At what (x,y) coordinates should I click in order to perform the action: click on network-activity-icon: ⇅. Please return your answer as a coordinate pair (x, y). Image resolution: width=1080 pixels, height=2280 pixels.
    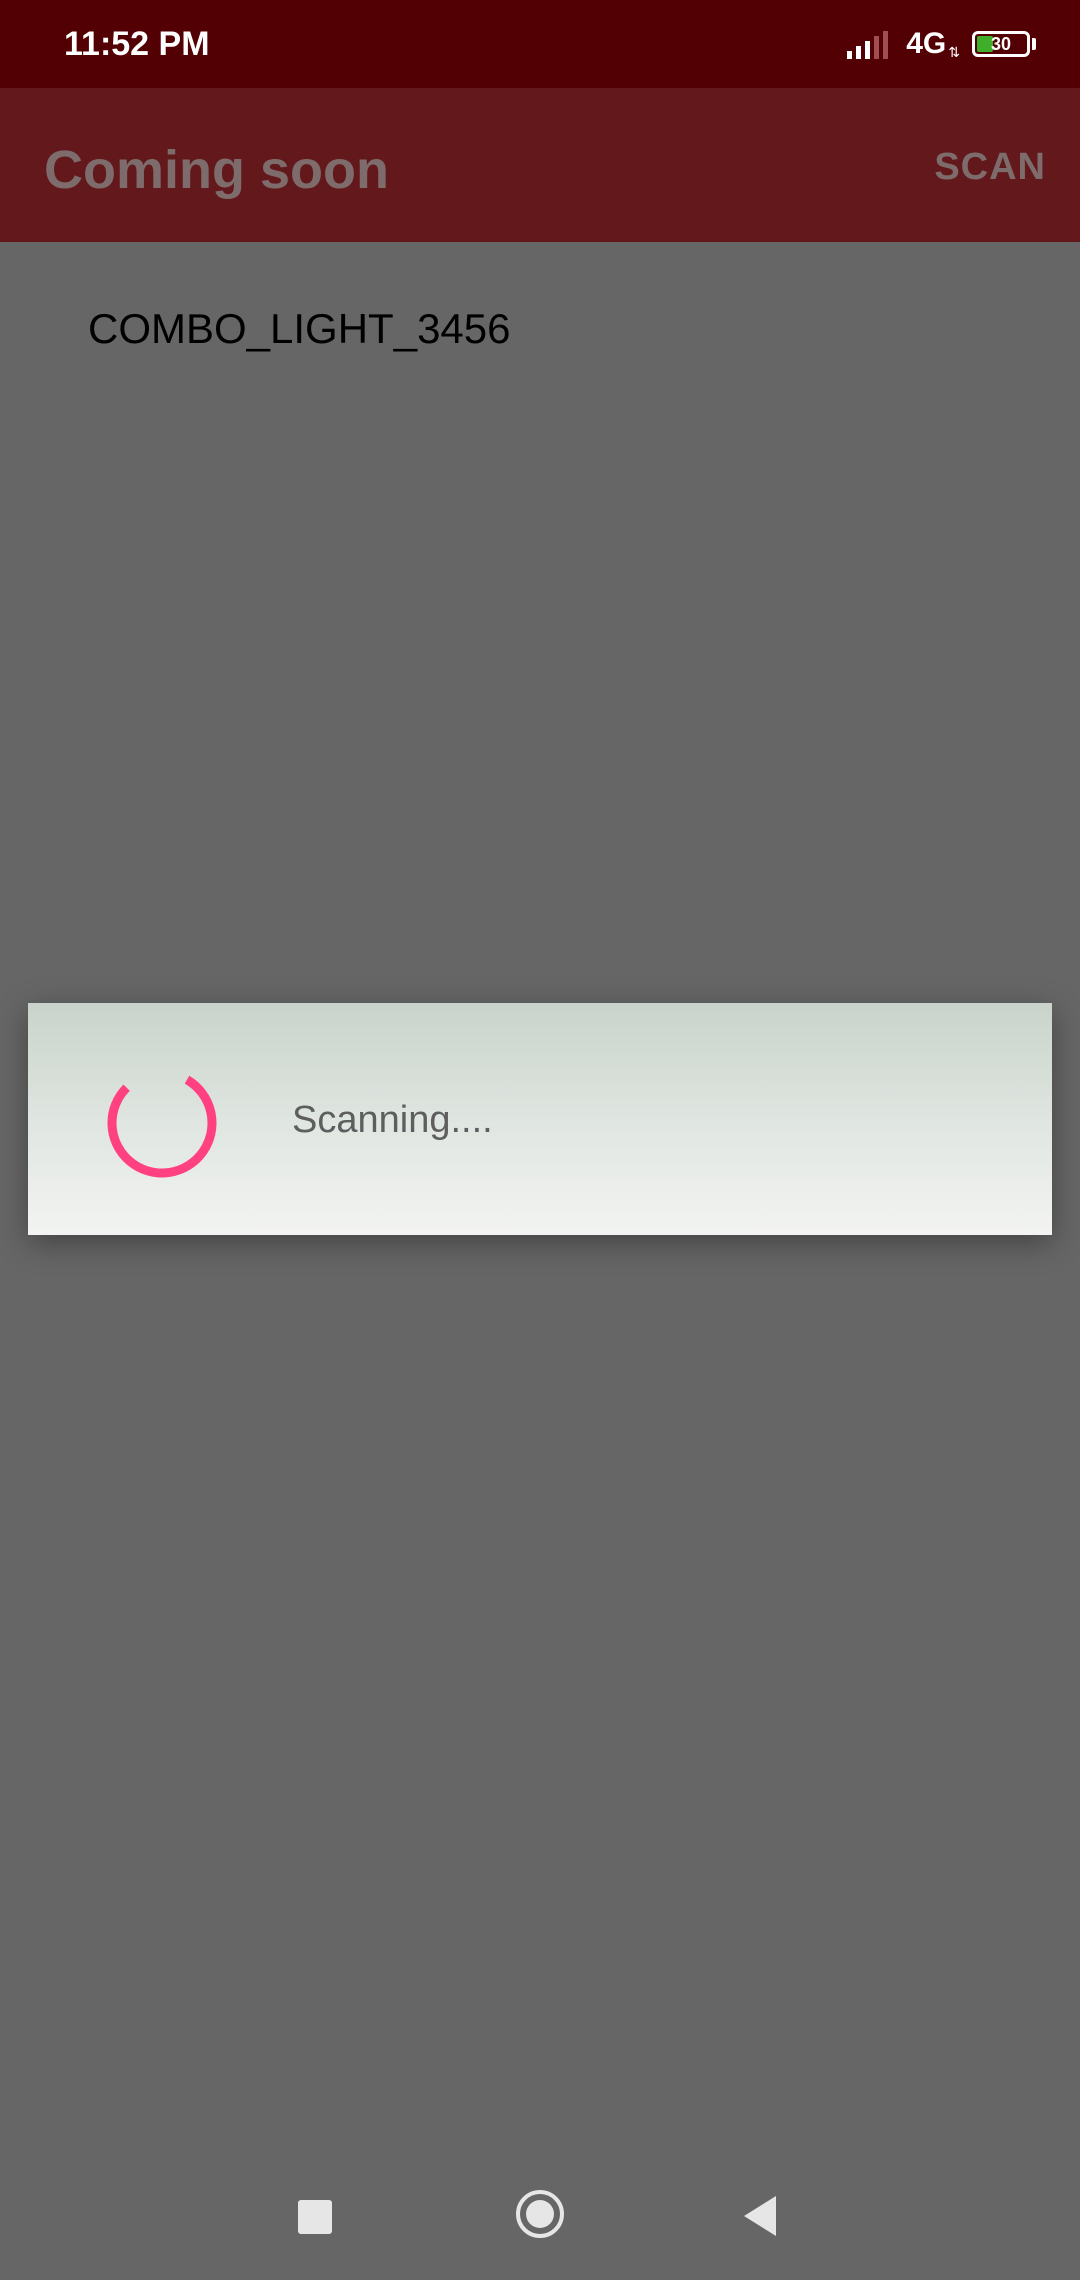
    Looking at the image, I should click on (954, 52).